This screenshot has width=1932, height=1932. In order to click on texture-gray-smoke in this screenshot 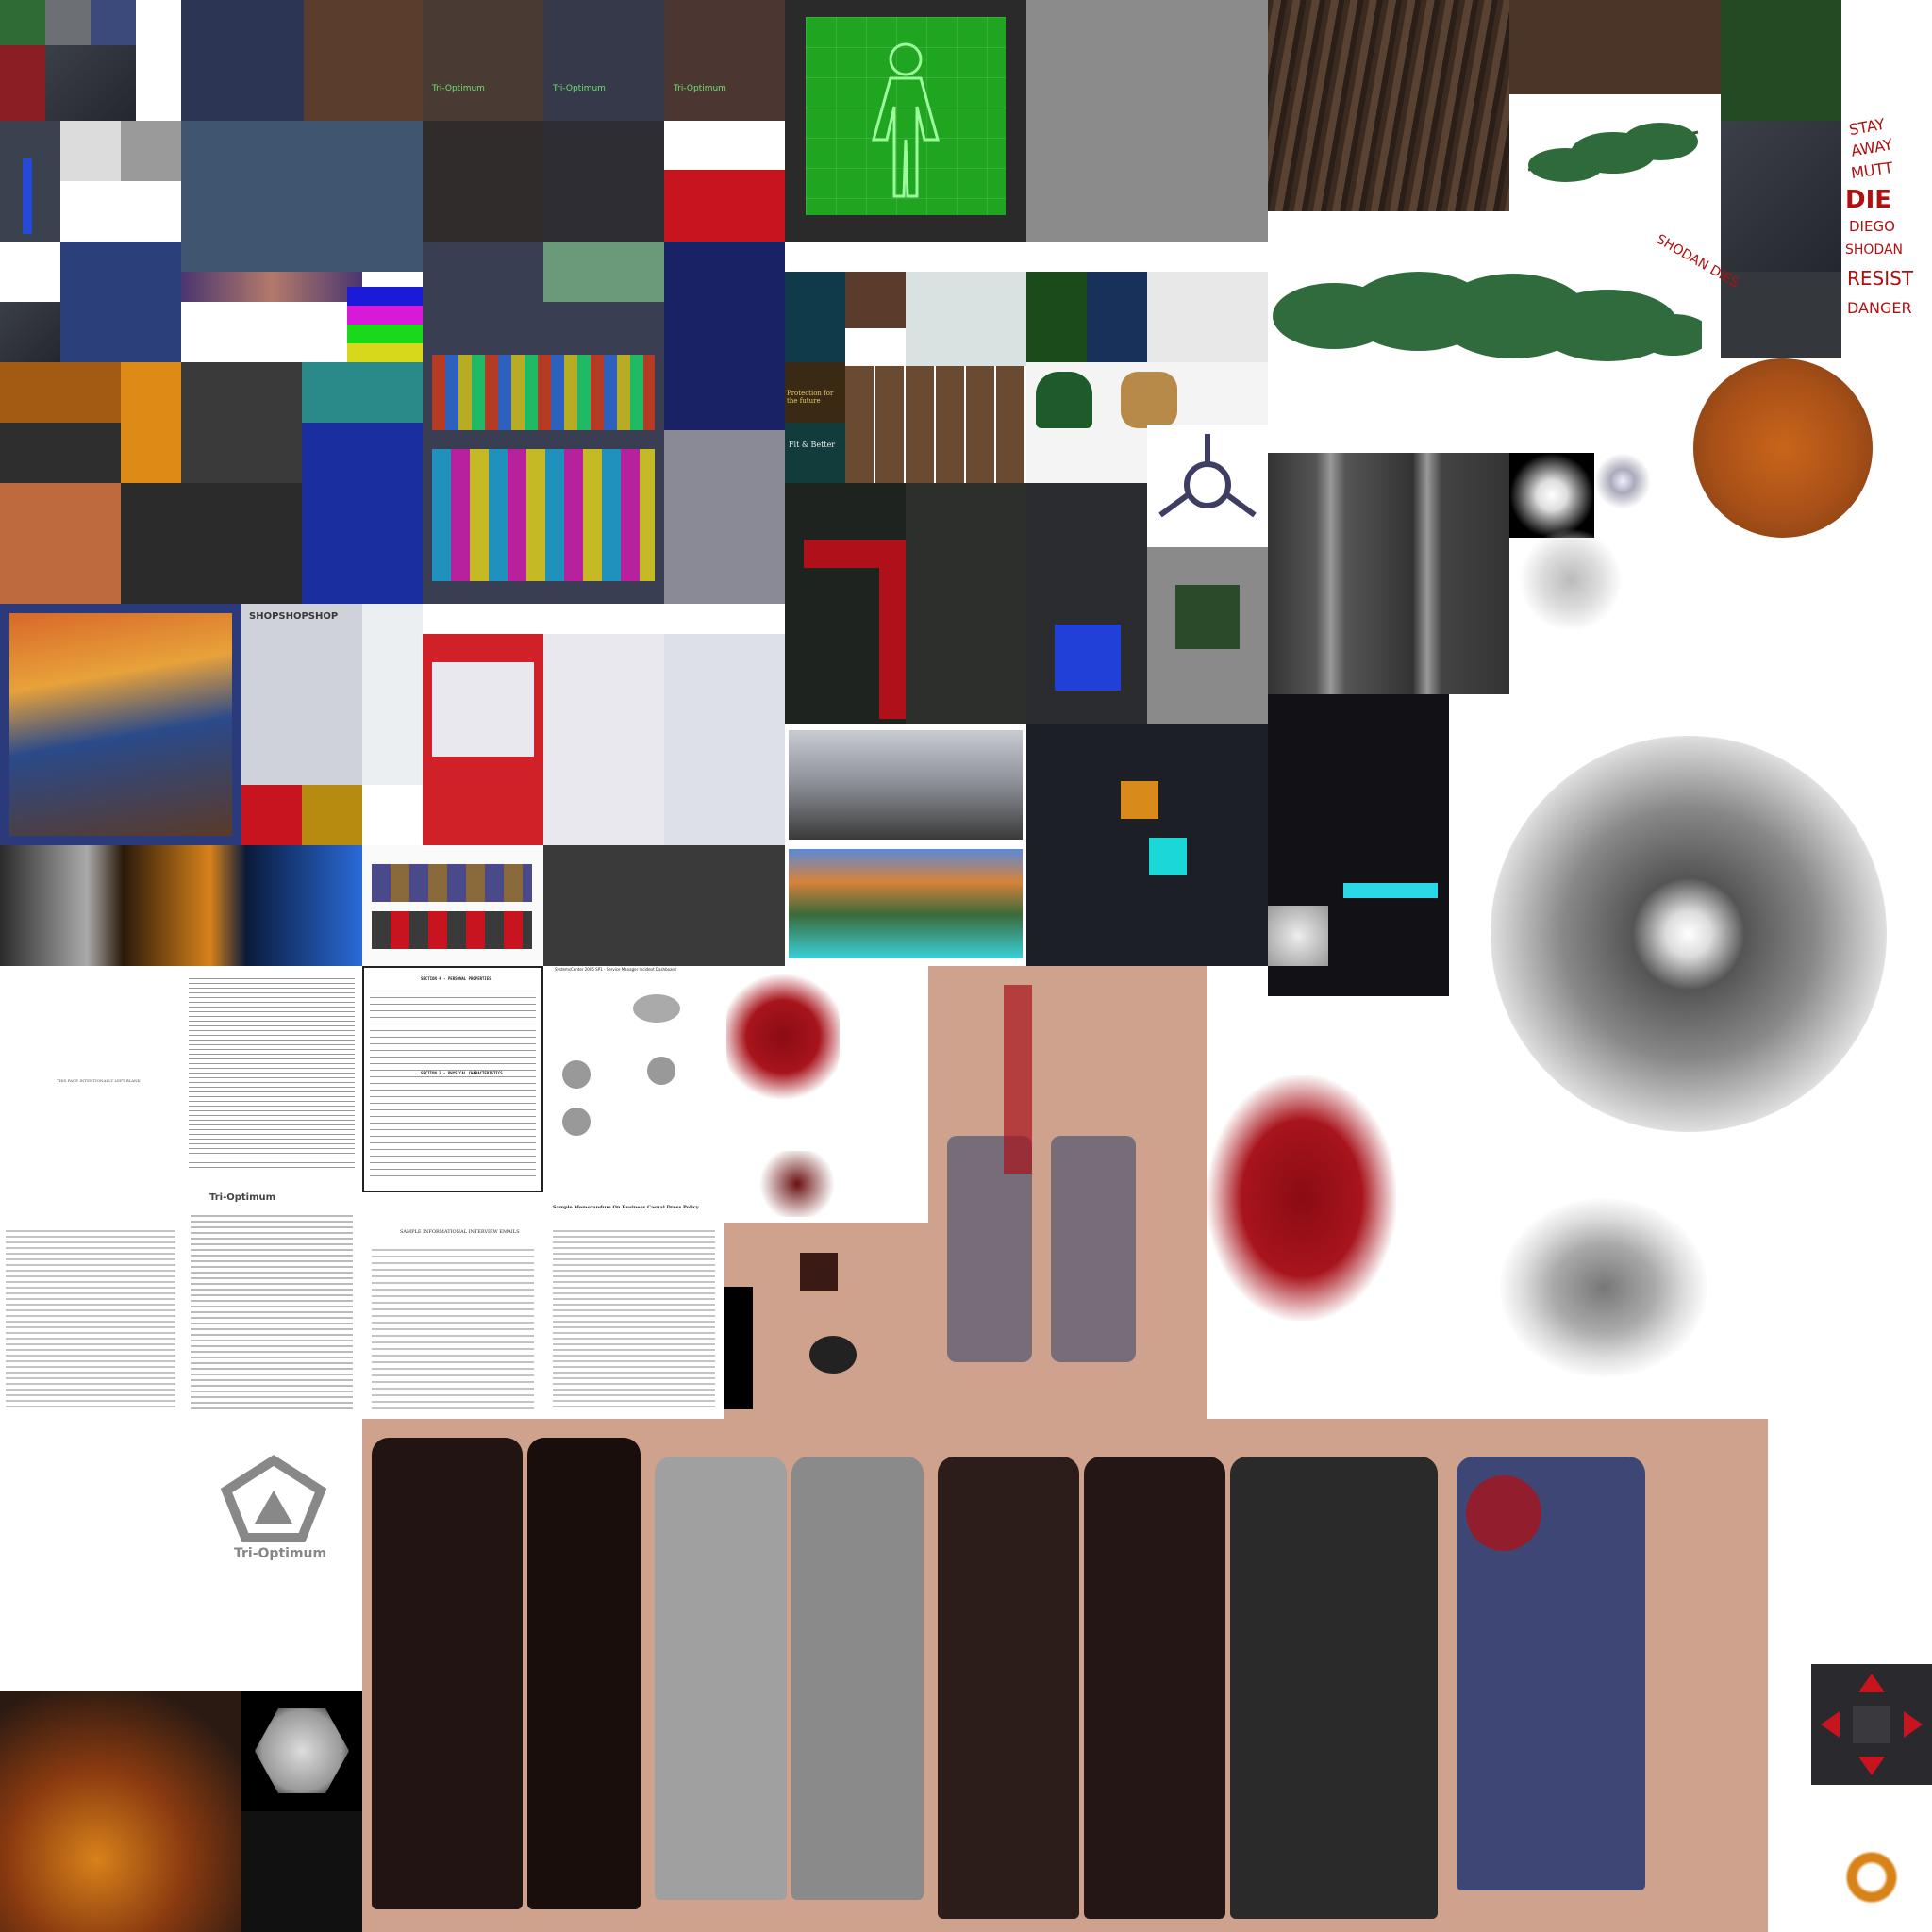, I will do `click(1603, 1287)`.